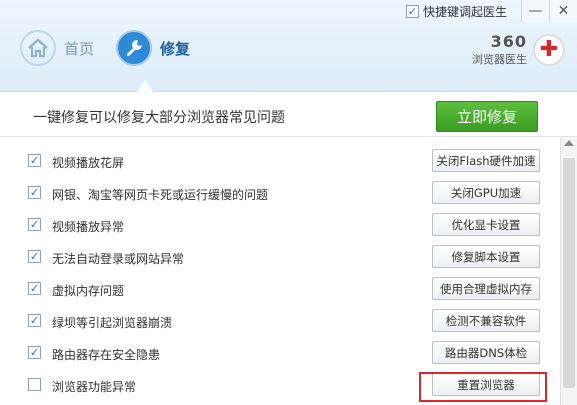 The image size is (577, 405). What do you see at coordinates (486, 288) in the screenshot?
I see `item-action-button: 使用合理虚拟内存` at bounding box center [486, 288].